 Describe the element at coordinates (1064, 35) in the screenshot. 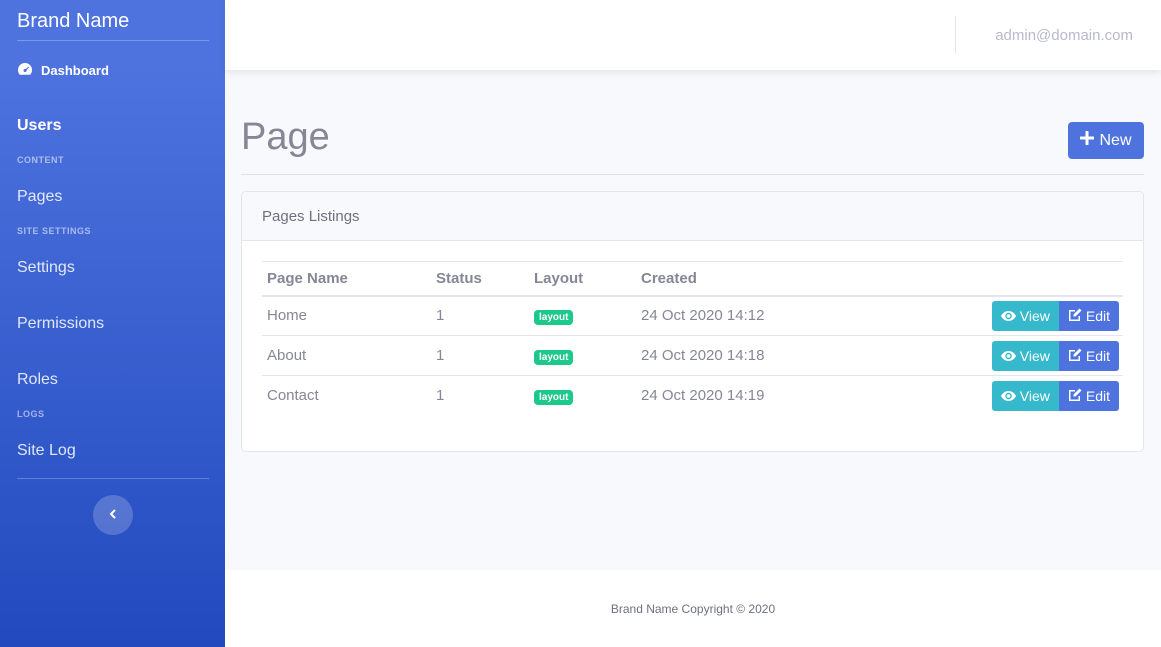

I see `user-email: admin@domain.com` at that location.